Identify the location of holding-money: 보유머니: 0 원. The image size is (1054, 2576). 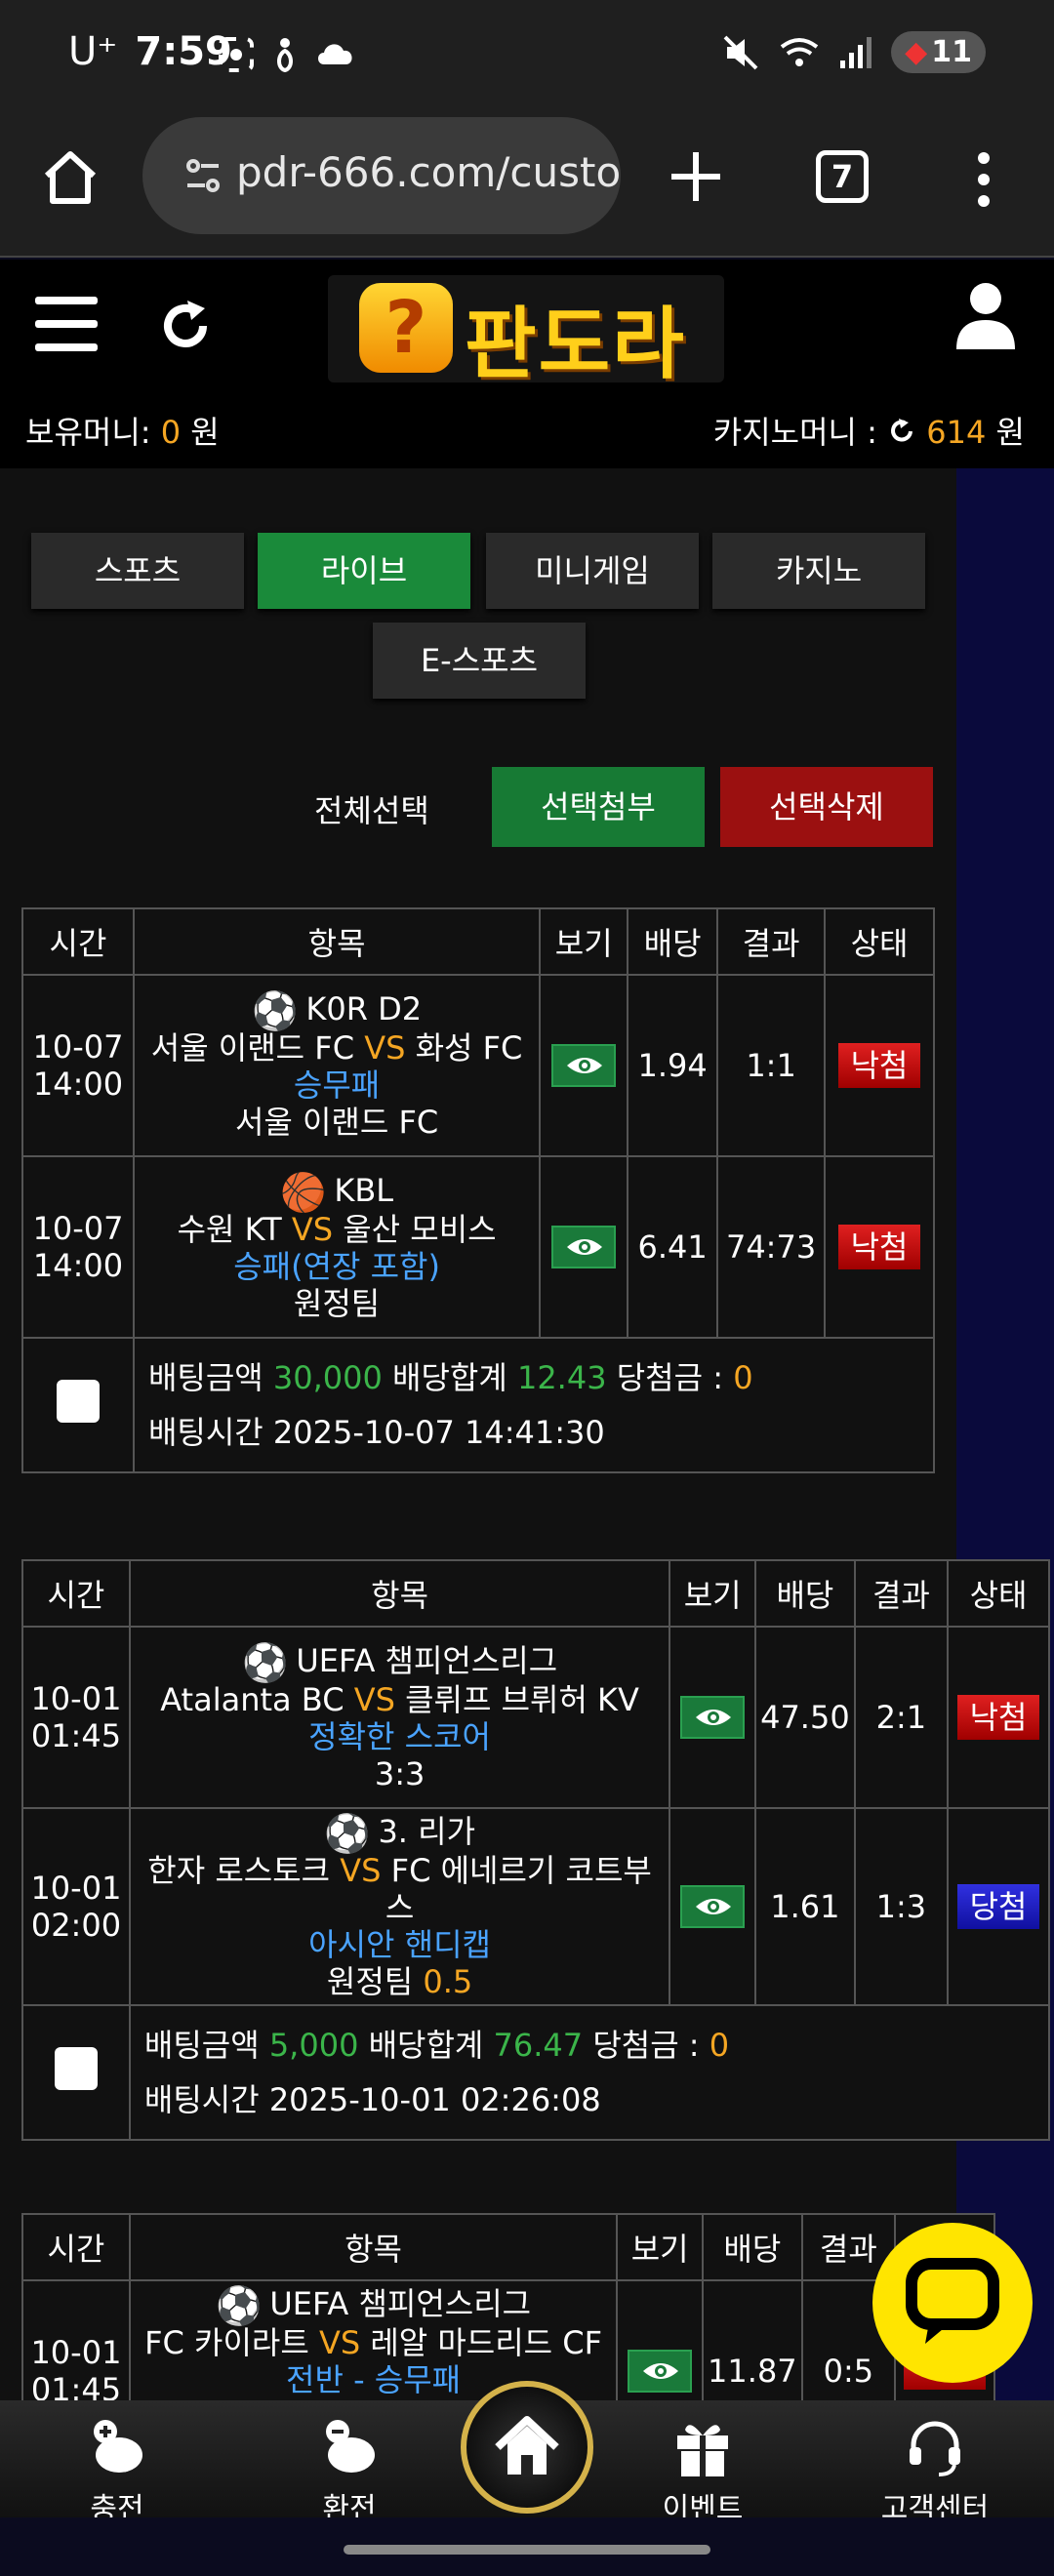
(122, 432).